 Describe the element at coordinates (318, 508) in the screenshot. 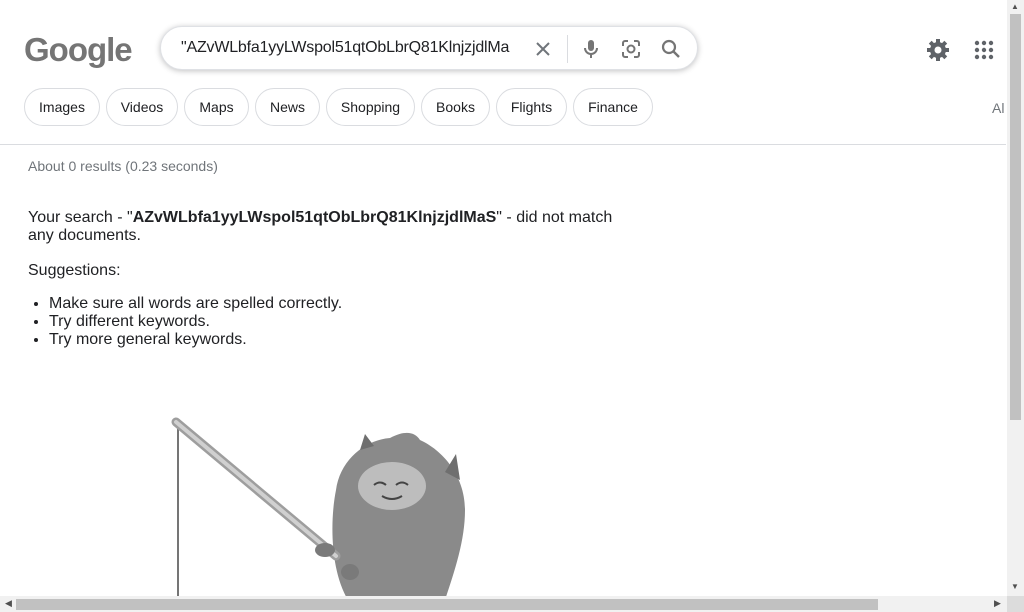

I see `fishing-monster-illustration` at that location.